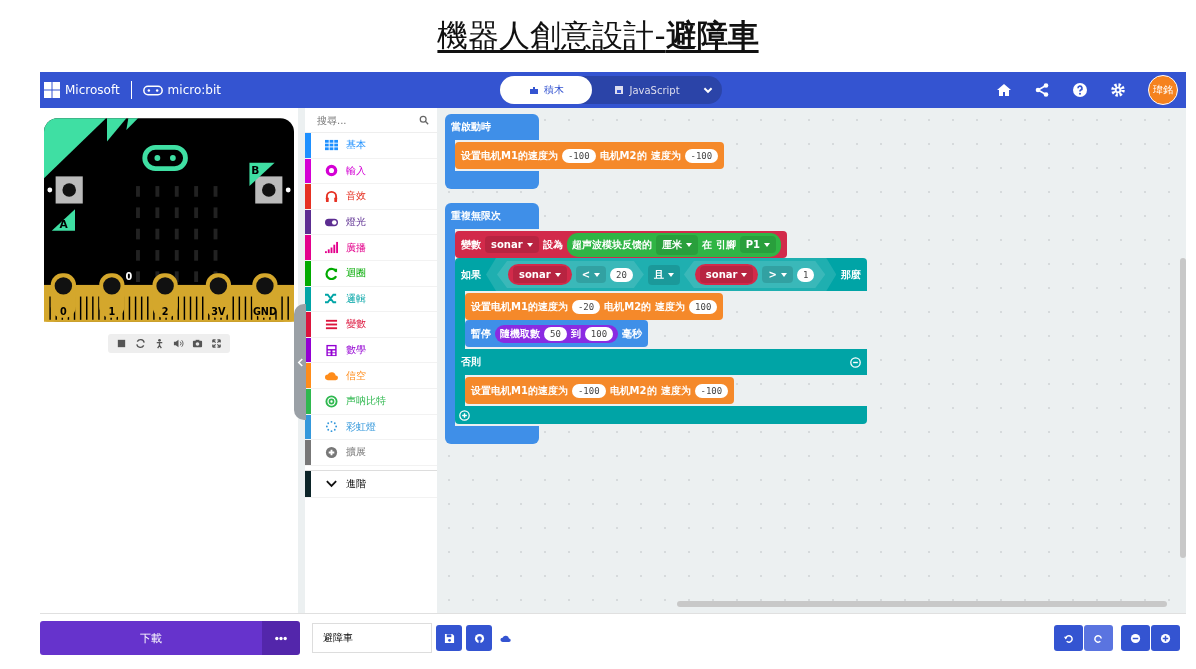 This screenshot has height=669, width=1196. I want to click on slow-motion-icon, so click(159, 343).